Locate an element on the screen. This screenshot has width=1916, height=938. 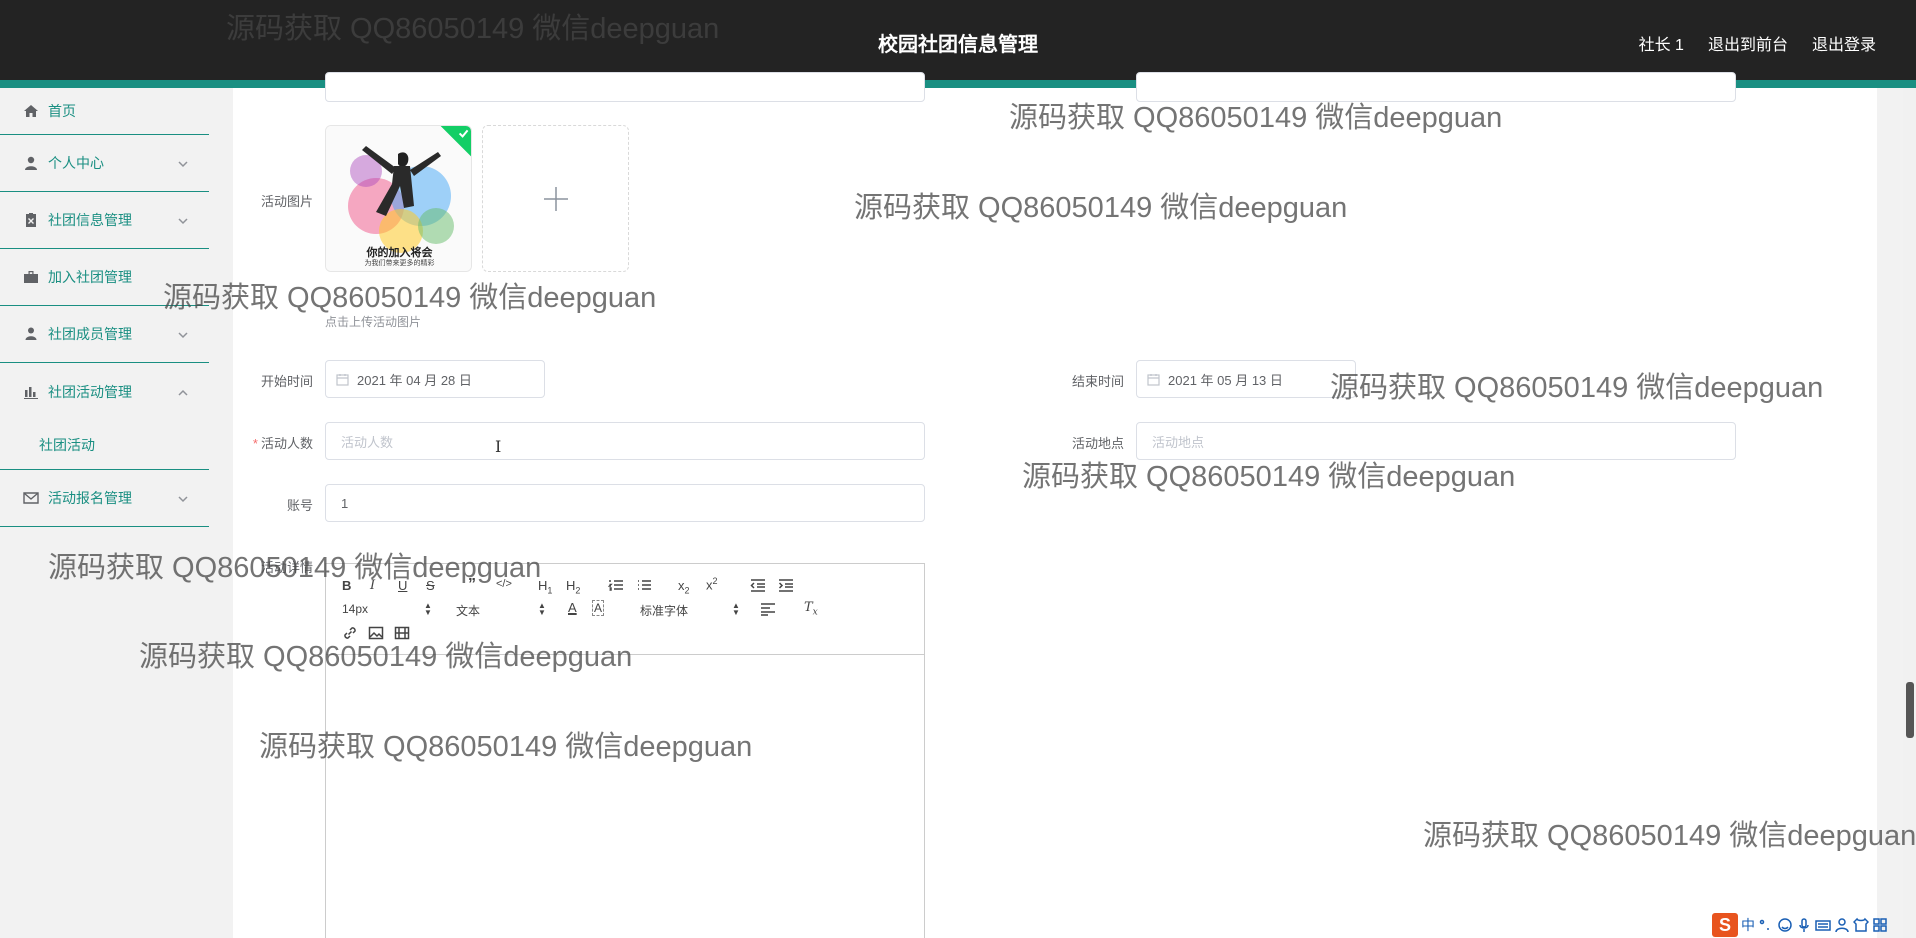
heading-2-button: H2 is located at coordinates (573, 587).